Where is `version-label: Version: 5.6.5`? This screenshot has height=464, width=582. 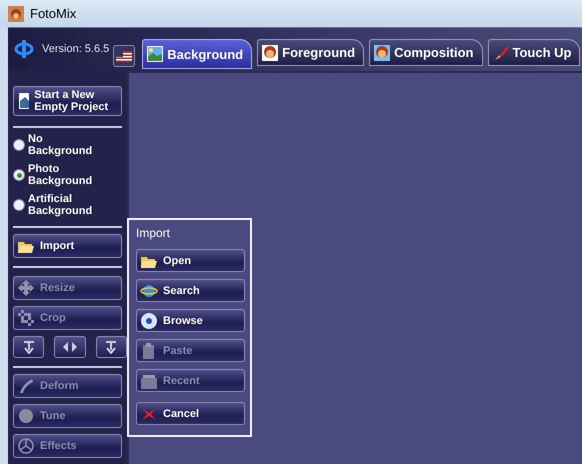
version-label: Version: 5.6.5 is located at coordinates (76, 48).